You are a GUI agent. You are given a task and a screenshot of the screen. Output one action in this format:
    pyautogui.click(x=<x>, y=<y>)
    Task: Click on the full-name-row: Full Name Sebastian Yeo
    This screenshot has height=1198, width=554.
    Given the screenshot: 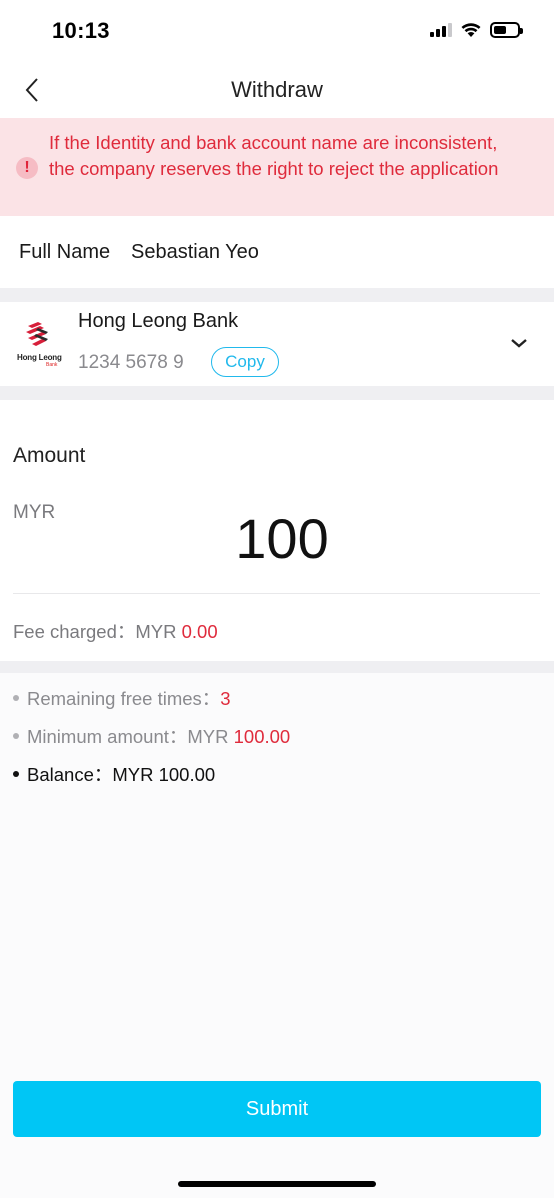 What is the action you would take?
    pyautogui.click(x=277, y=252)
    